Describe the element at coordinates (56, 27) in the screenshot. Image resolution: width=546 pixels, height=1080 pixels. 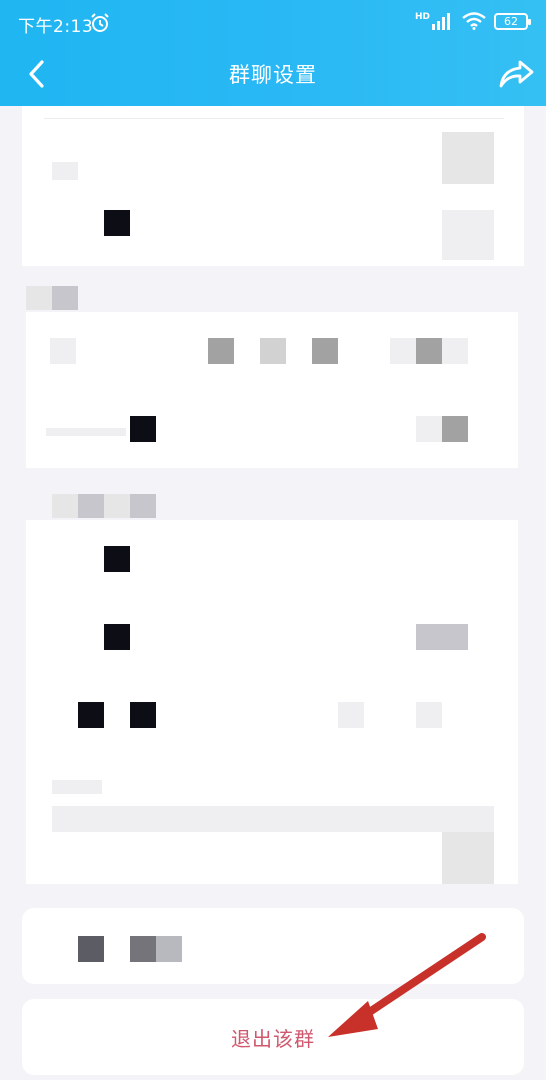
I see `status-time: 下午2:13` at that location.